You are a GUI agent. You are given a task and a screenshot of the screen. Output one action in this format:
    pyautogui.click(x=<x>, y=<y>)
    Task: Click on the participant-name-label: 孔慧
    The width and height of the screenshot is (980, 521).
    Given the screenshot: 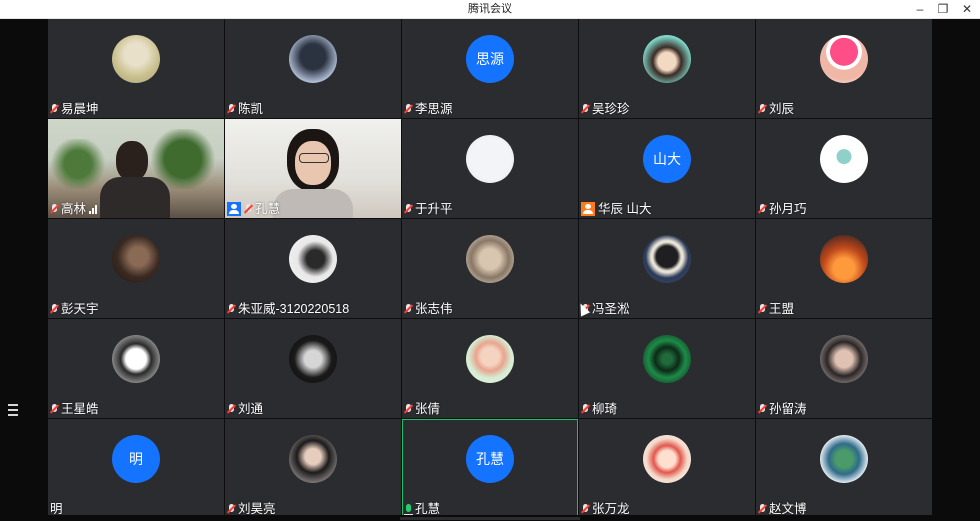 What is the action you would take?
    pyautogui.click(x=253, y=209)
    